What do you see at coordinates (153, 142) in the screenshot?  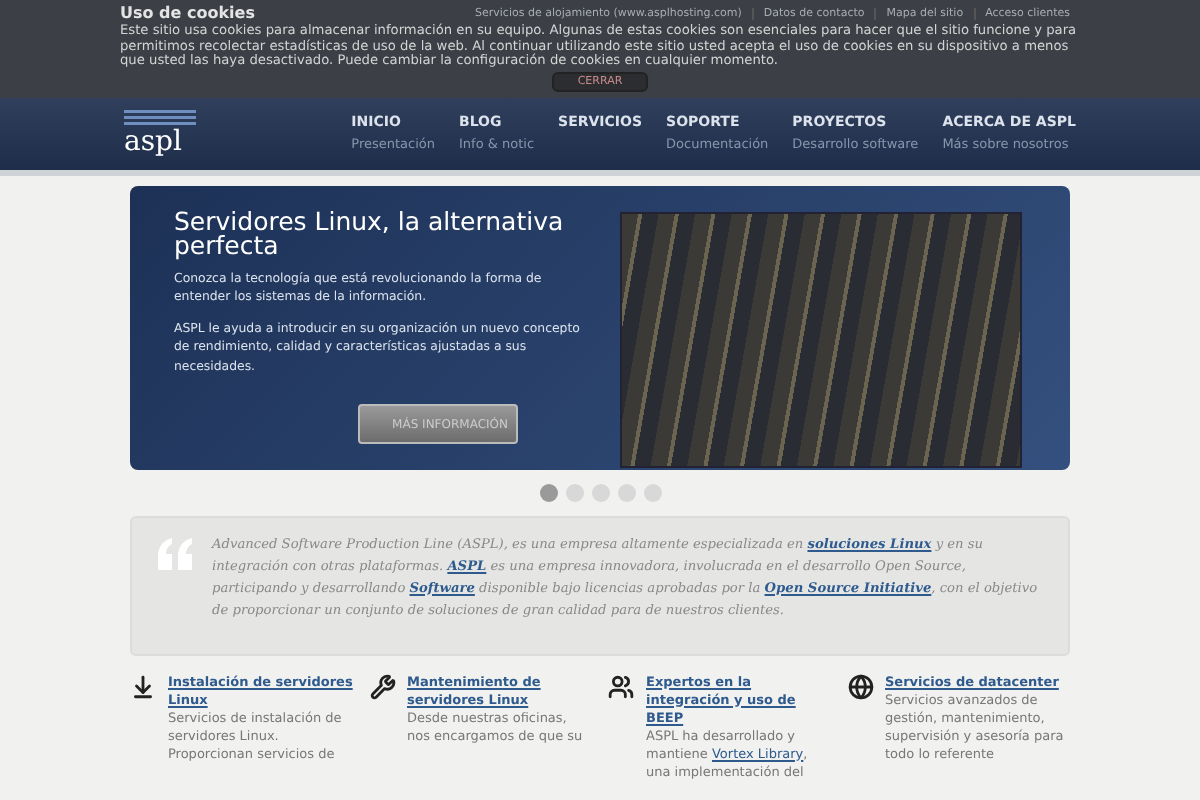 I see `logo-text: aspl` at bounding box center [153, 142].